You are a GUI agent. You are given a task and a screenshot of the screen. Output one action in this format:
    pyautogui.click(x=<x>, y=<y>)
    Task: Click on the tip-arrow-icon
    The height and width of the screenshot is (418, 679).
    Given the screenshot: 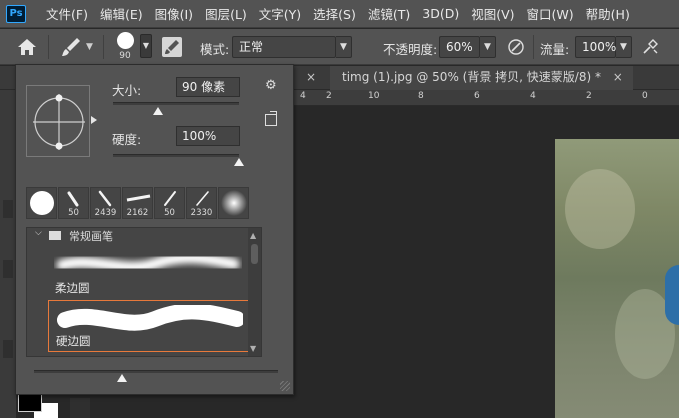 What is the action you would take?
    pyautogui.click(x=94, y=120)
    